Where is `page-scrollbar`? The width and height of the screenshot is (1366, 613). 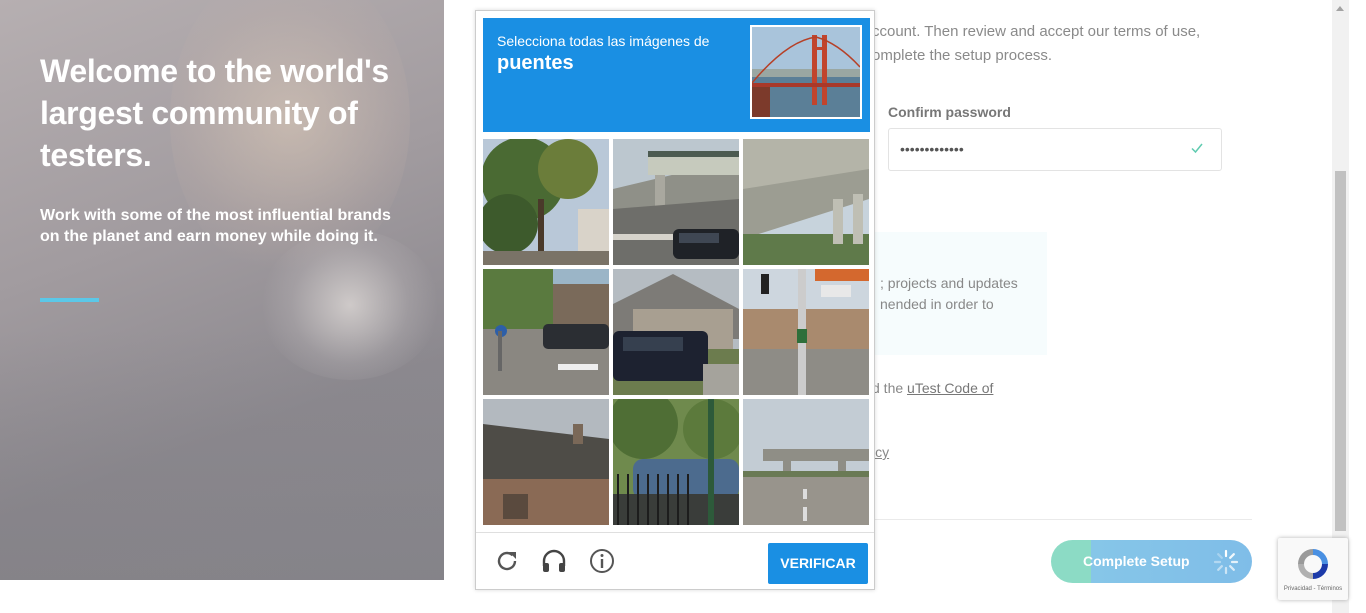
page-scrollbar is located at coordinates (1340, 306).